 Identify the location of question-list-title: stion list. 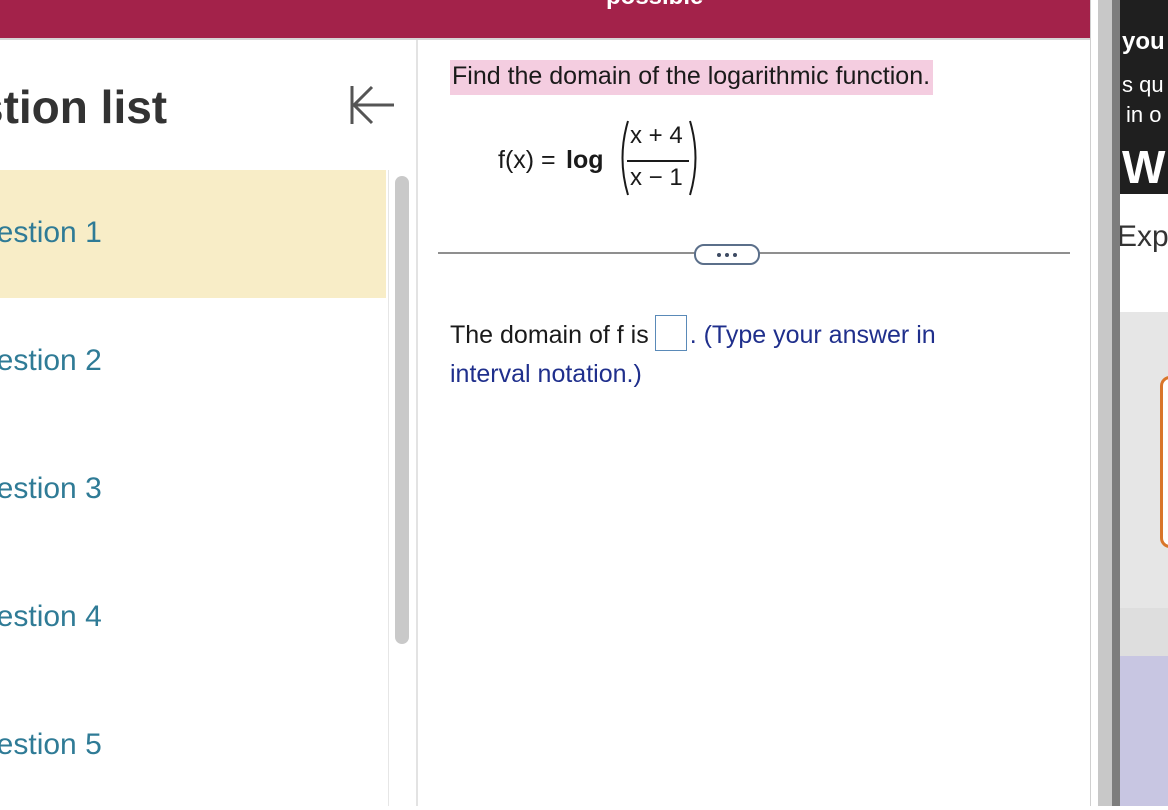
(84, 107).